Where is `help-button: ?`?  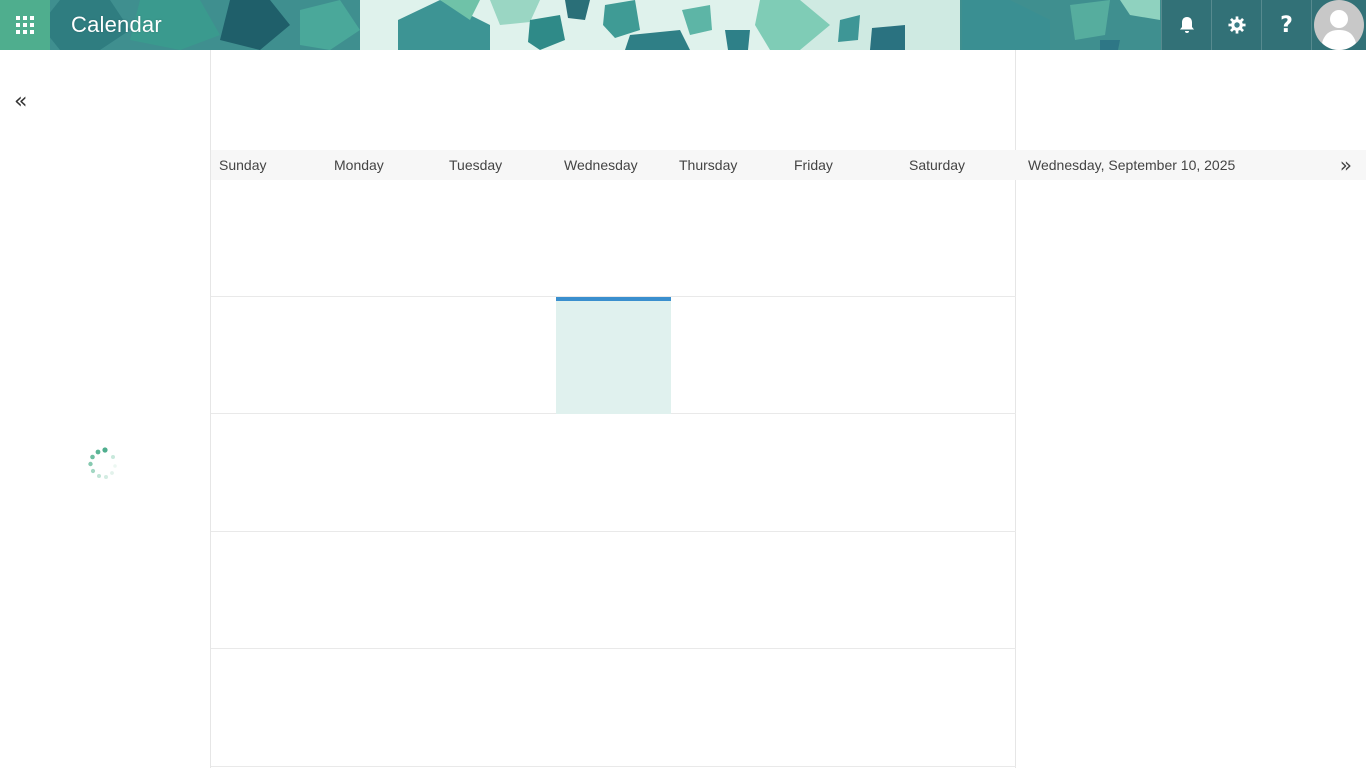 help-button: ? is located at coordinates (1286, 25).